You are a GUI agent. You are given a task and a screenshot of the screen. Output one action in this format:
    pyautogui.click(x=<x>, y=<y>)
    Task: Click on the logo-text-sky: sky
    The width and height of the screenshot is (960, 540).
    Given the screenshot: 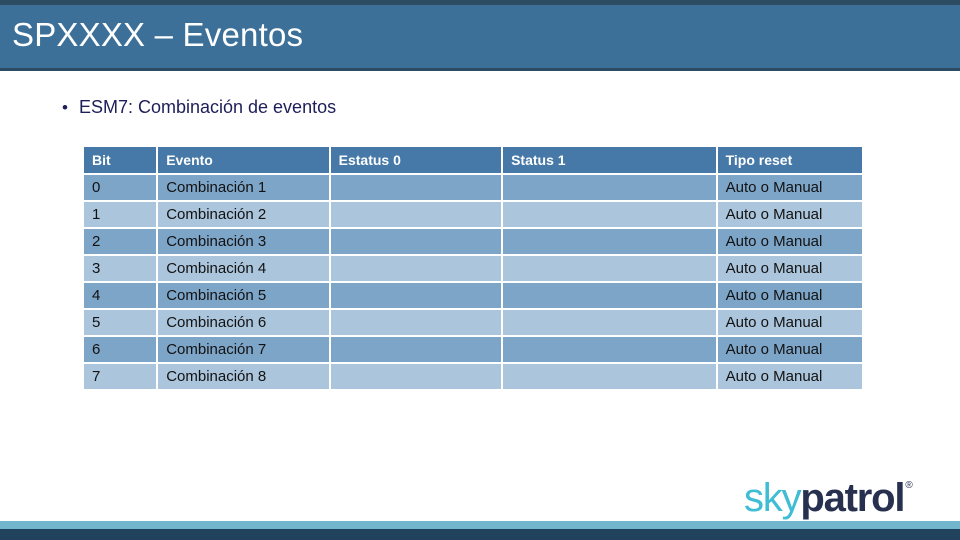 What is the action you would take?
    pyautogui.click(x=773, y=498)
    